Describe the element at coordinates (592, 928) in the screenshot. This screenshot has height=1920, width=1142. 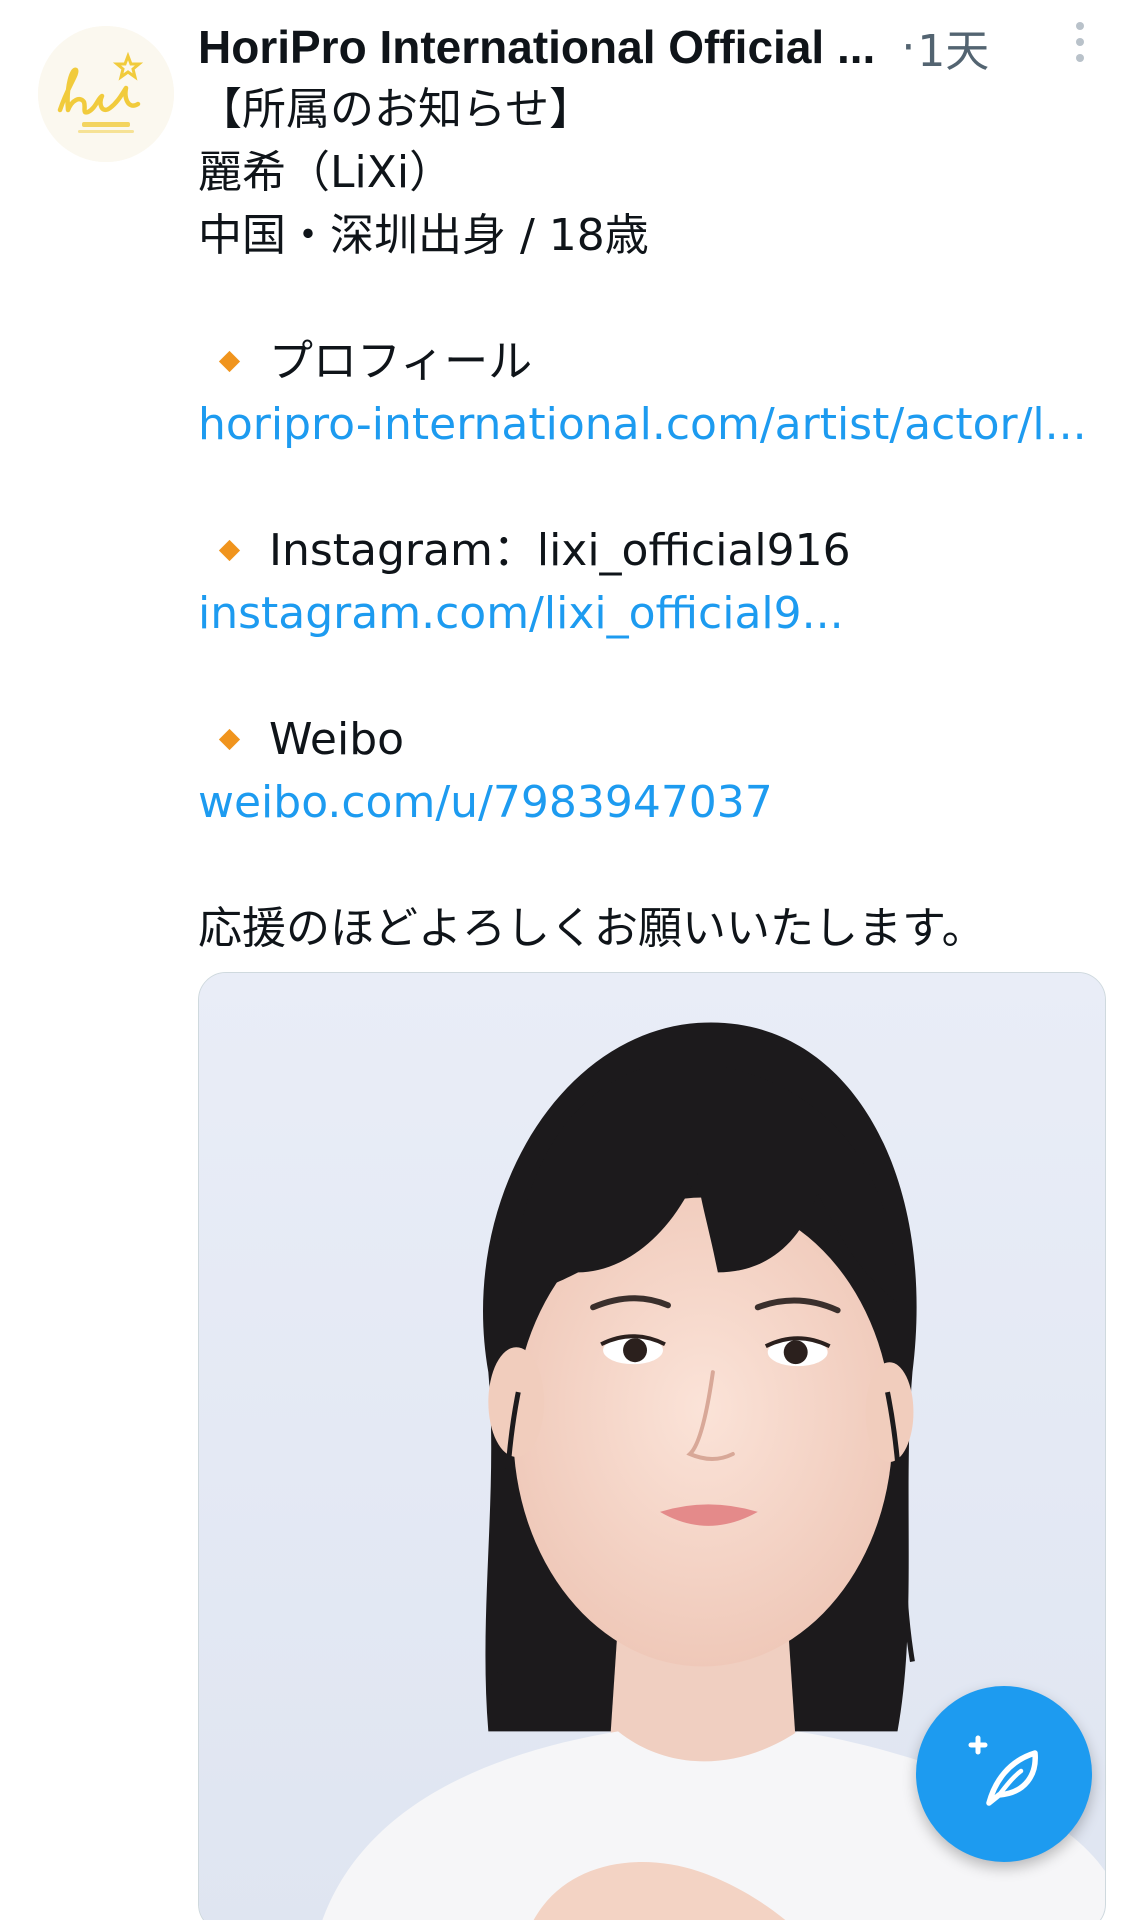
I see `closing-text: 応援のほどよろしくお願いいたします。` at that location.